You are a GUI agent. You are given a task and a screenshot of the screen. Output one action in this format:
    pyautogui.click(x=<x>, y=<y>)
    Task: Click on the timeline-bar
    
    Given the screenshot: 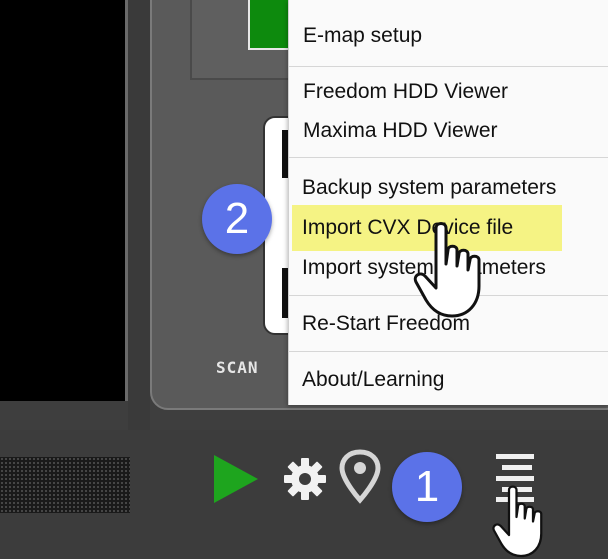 What is the action you would take?
    pyautogui.click(x=65, y=485)
    